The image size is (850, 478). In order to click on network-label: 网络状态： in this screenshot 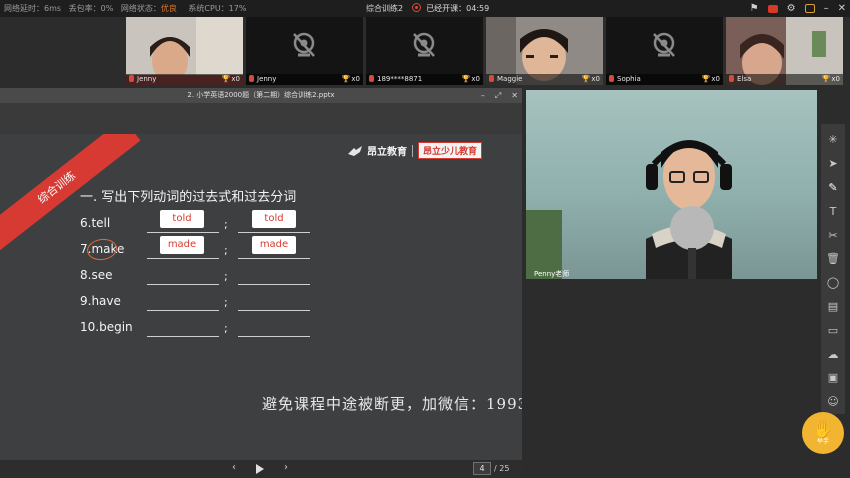, I will do `click(140, 8)`.